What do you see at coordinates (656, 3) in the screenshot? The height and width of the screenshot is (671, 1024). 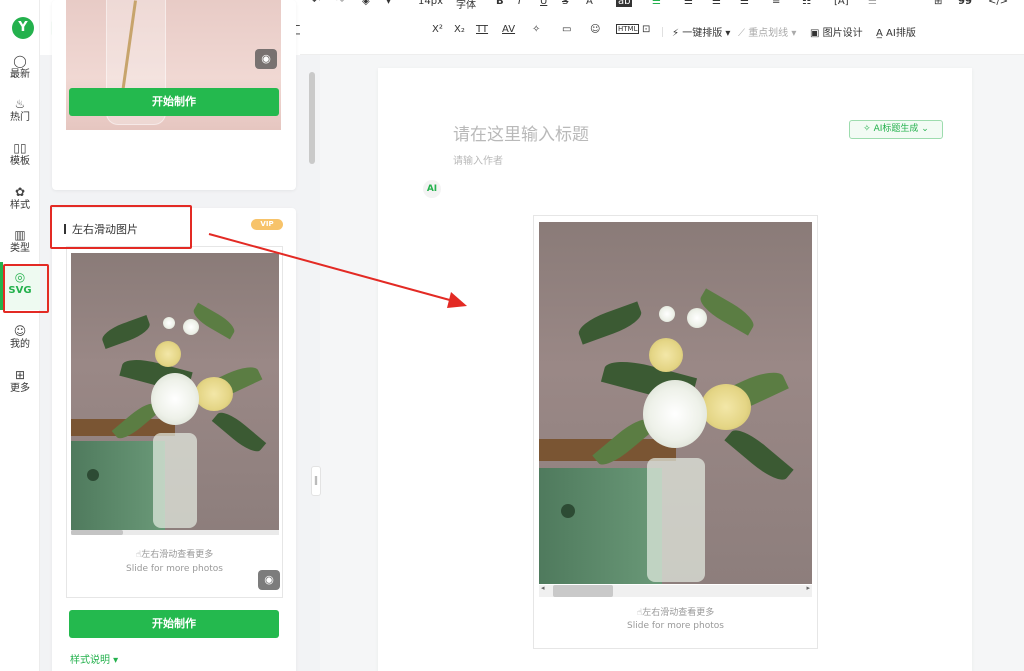 I see `align-left-icon: ☰` at bounding box center [656, 3].